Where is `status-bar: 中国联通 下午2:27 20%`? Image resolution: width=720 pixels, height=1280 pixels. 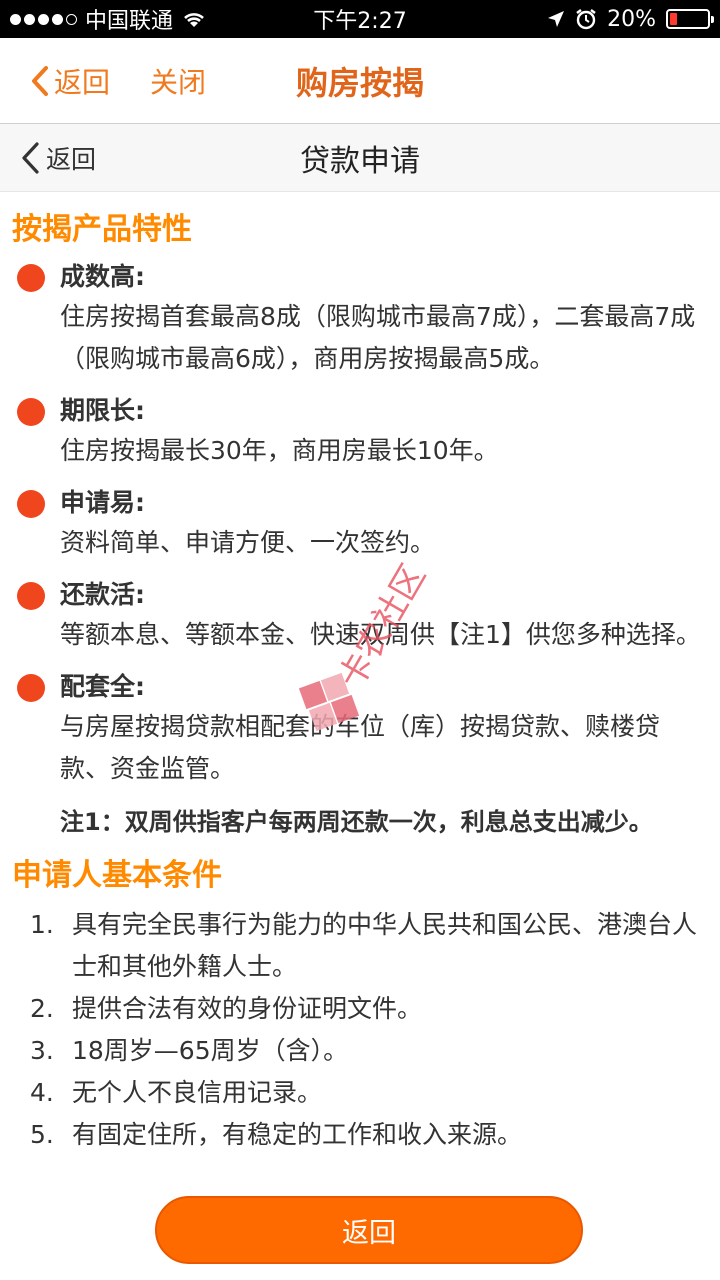
status-bar: 中国联通 下午2:27 20% is located at coordinates (360, 19).